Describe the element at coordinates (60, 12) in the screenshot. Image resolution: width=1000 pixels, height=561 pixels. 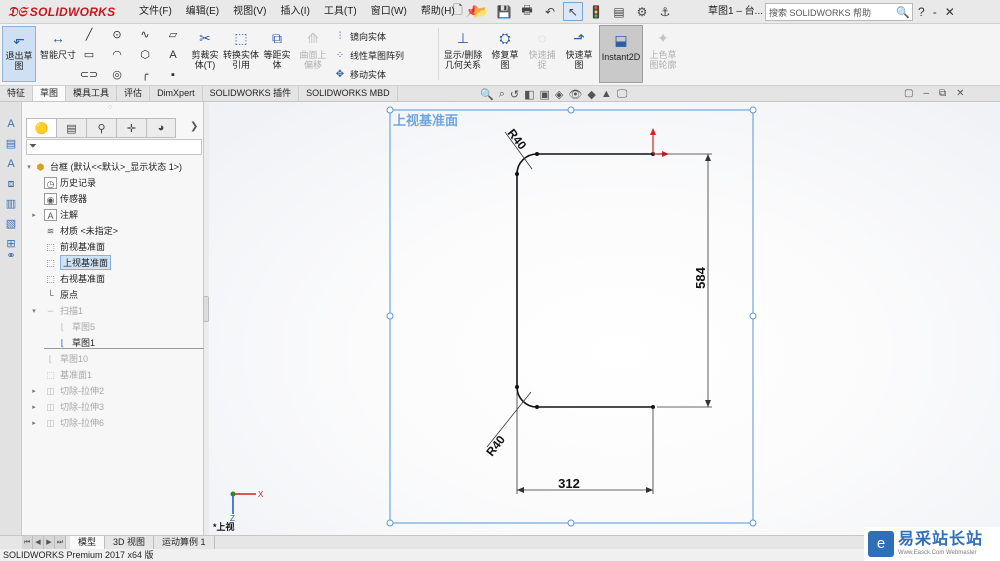
I see `solidworks-logo: 𝔇𝔖 SOLIDWORKS` at that location.